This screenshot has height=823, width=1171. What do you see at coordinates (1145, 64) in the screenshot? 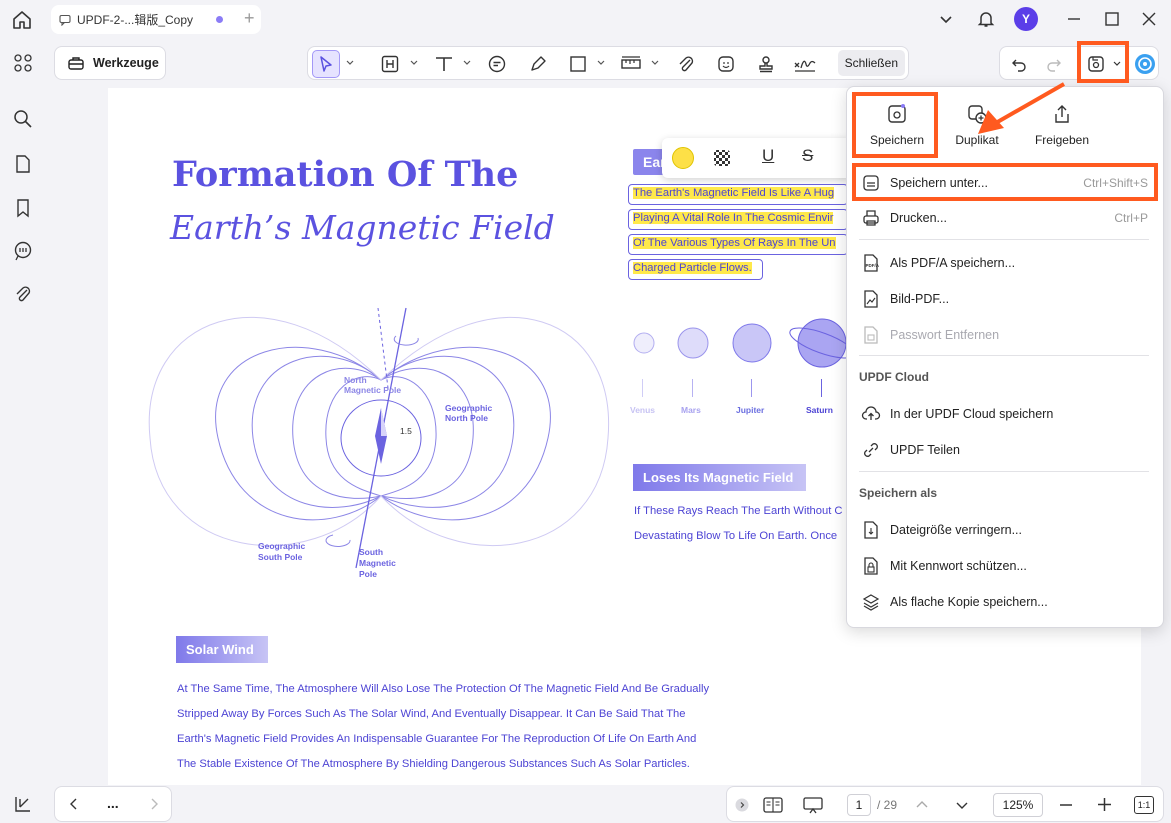
I see `ai-assistant-icon` at bounding box center [1145, 64].